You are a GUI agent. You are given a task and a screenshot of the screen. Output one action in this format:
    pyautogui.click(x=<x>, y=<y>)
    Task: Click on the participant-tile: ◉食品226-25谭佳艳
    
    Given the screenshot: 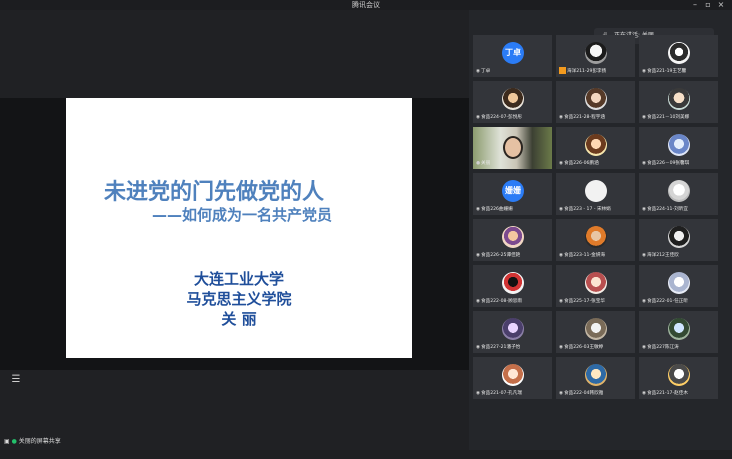 What is the action you would take?
    pyautogui.click(x=512, y=240)
    